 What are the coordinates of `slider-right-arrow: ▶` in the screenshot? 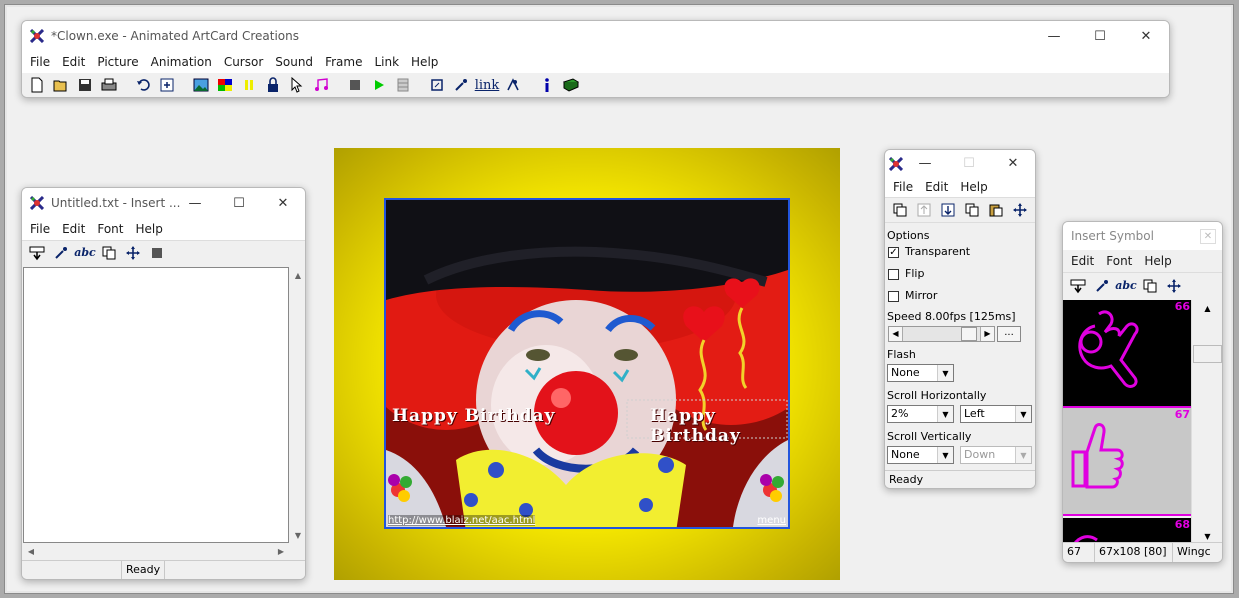 It's located at (987, 334).